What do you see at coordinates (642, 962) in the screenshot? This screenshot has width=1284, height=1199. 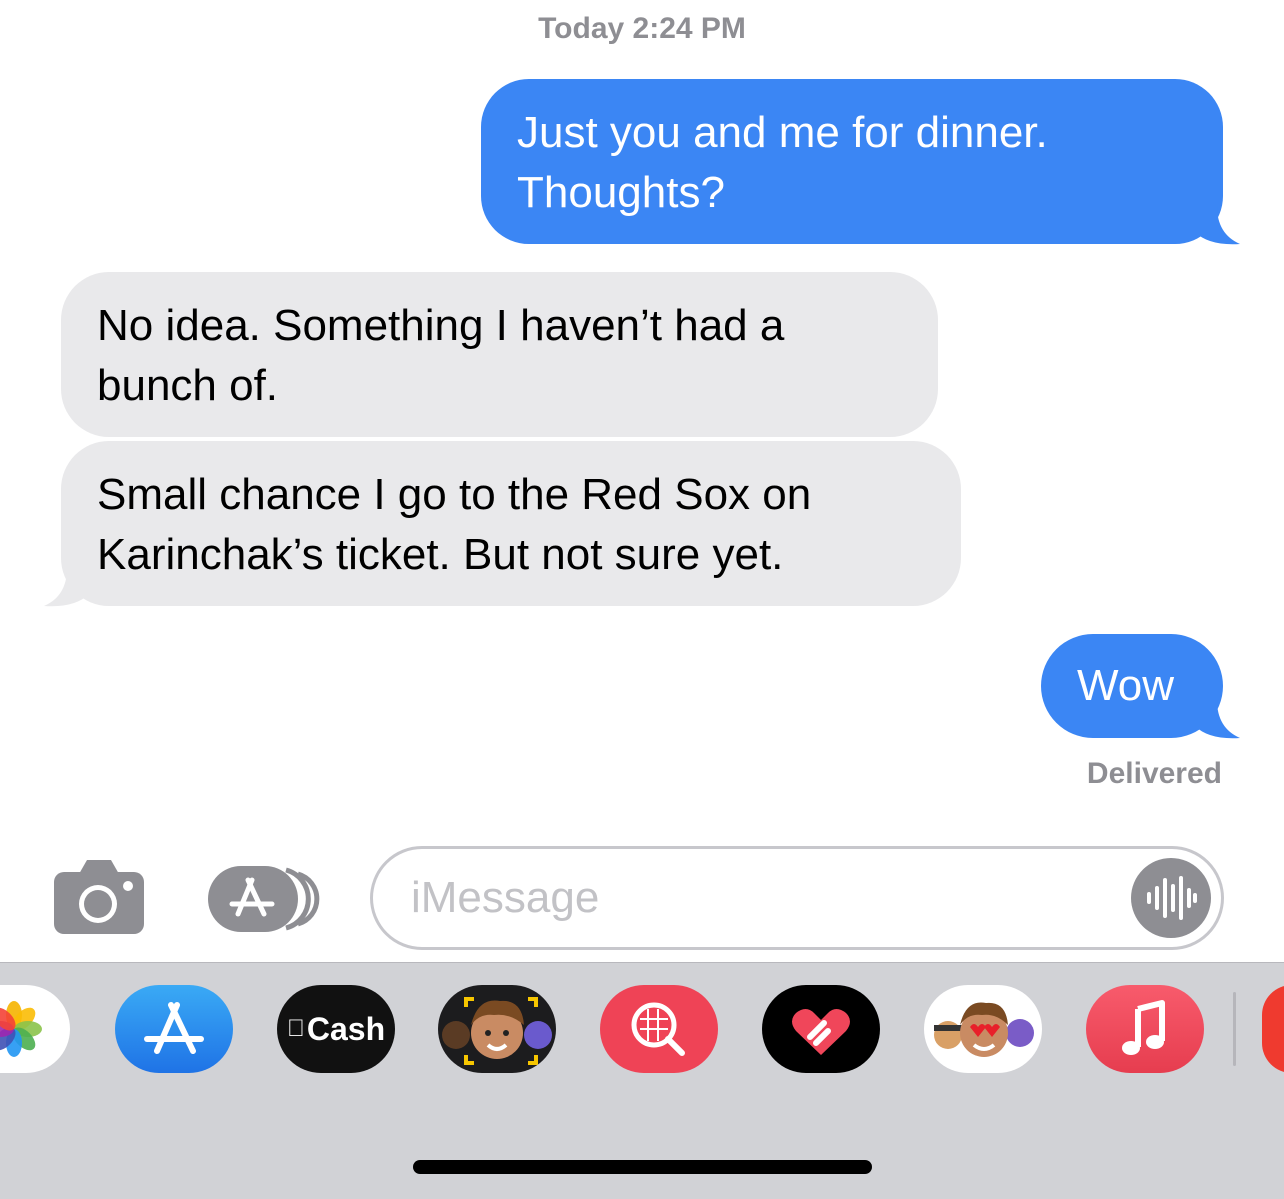 I see `drawer-separator` at bounding box center [642, 962].